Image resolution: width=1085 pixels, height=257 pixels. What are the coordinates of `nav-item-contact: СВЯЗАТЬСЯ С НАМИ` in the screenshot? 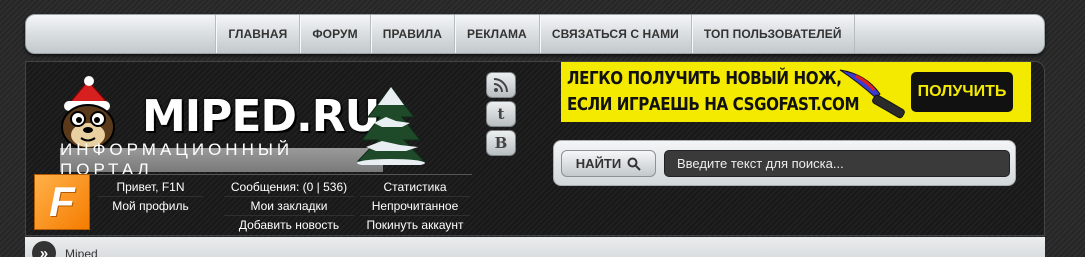 It's located at (614, 34).